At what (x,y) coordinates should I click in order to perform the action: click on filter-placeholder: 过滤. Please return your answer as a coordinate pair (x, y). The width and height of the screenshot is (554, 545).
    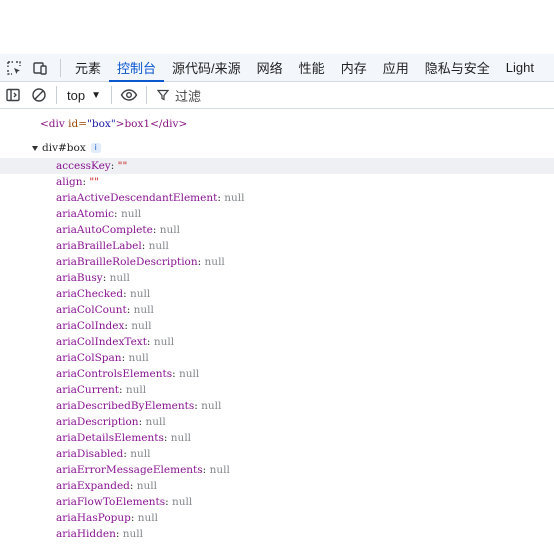
    Looking at the image, I should click on (187, 96).